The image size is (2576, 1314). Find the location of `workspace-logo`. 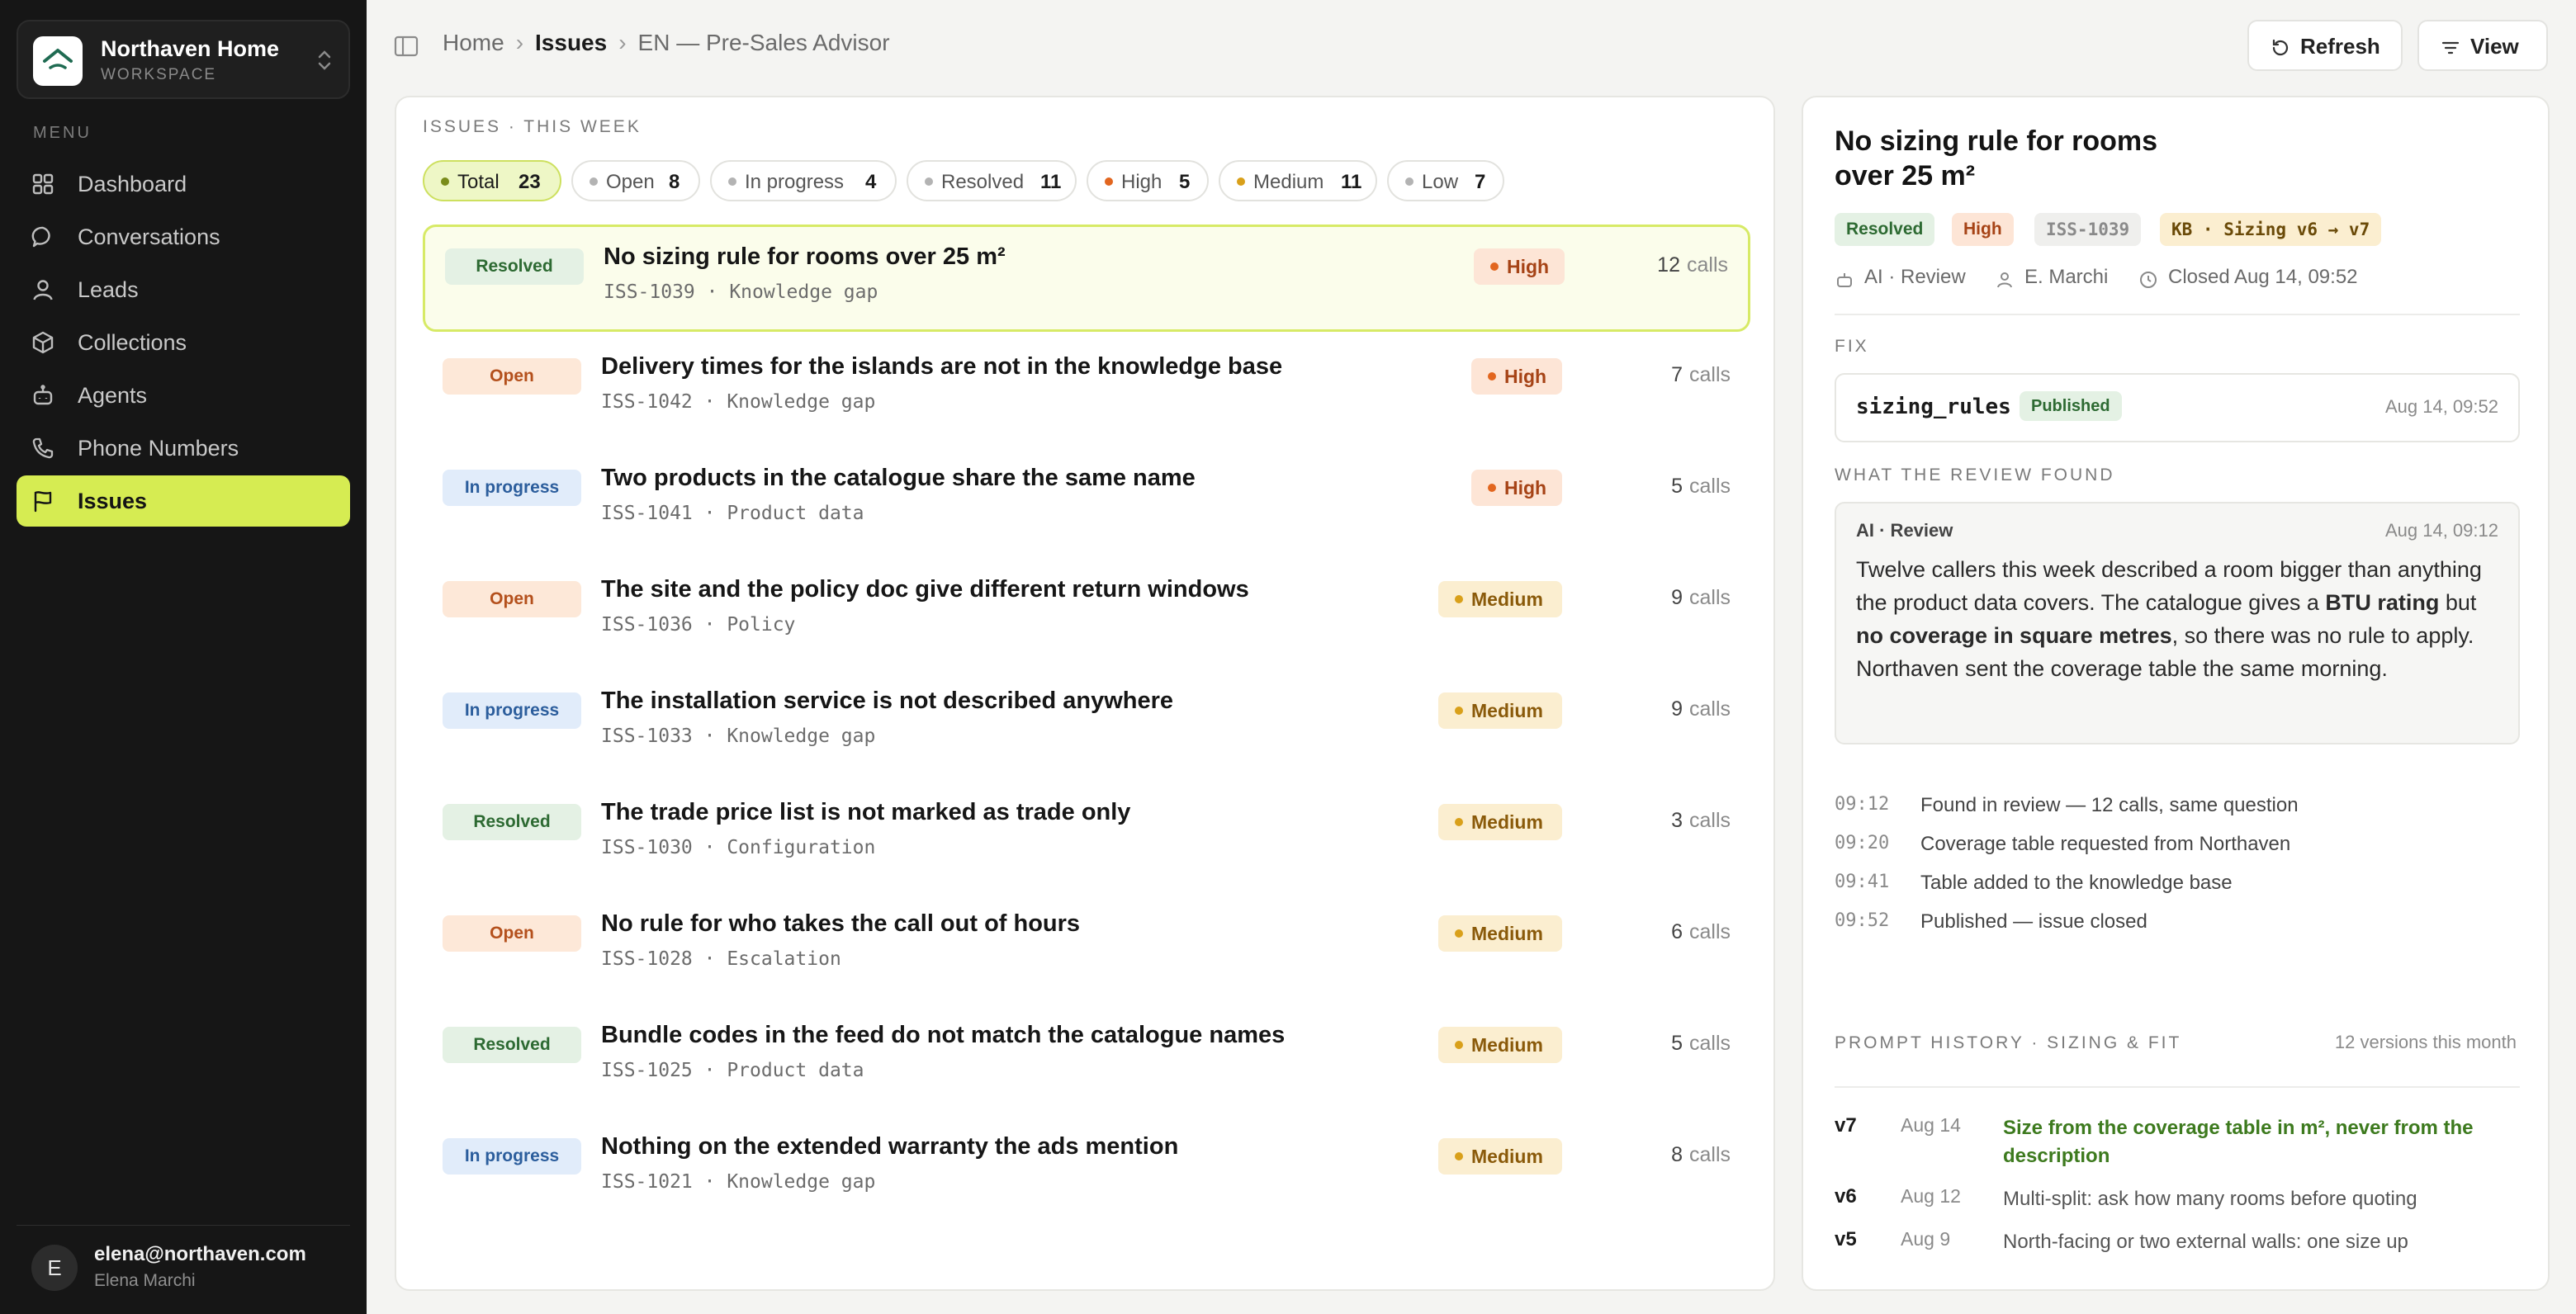

workspace-logo is located at coordinates (58, 61).